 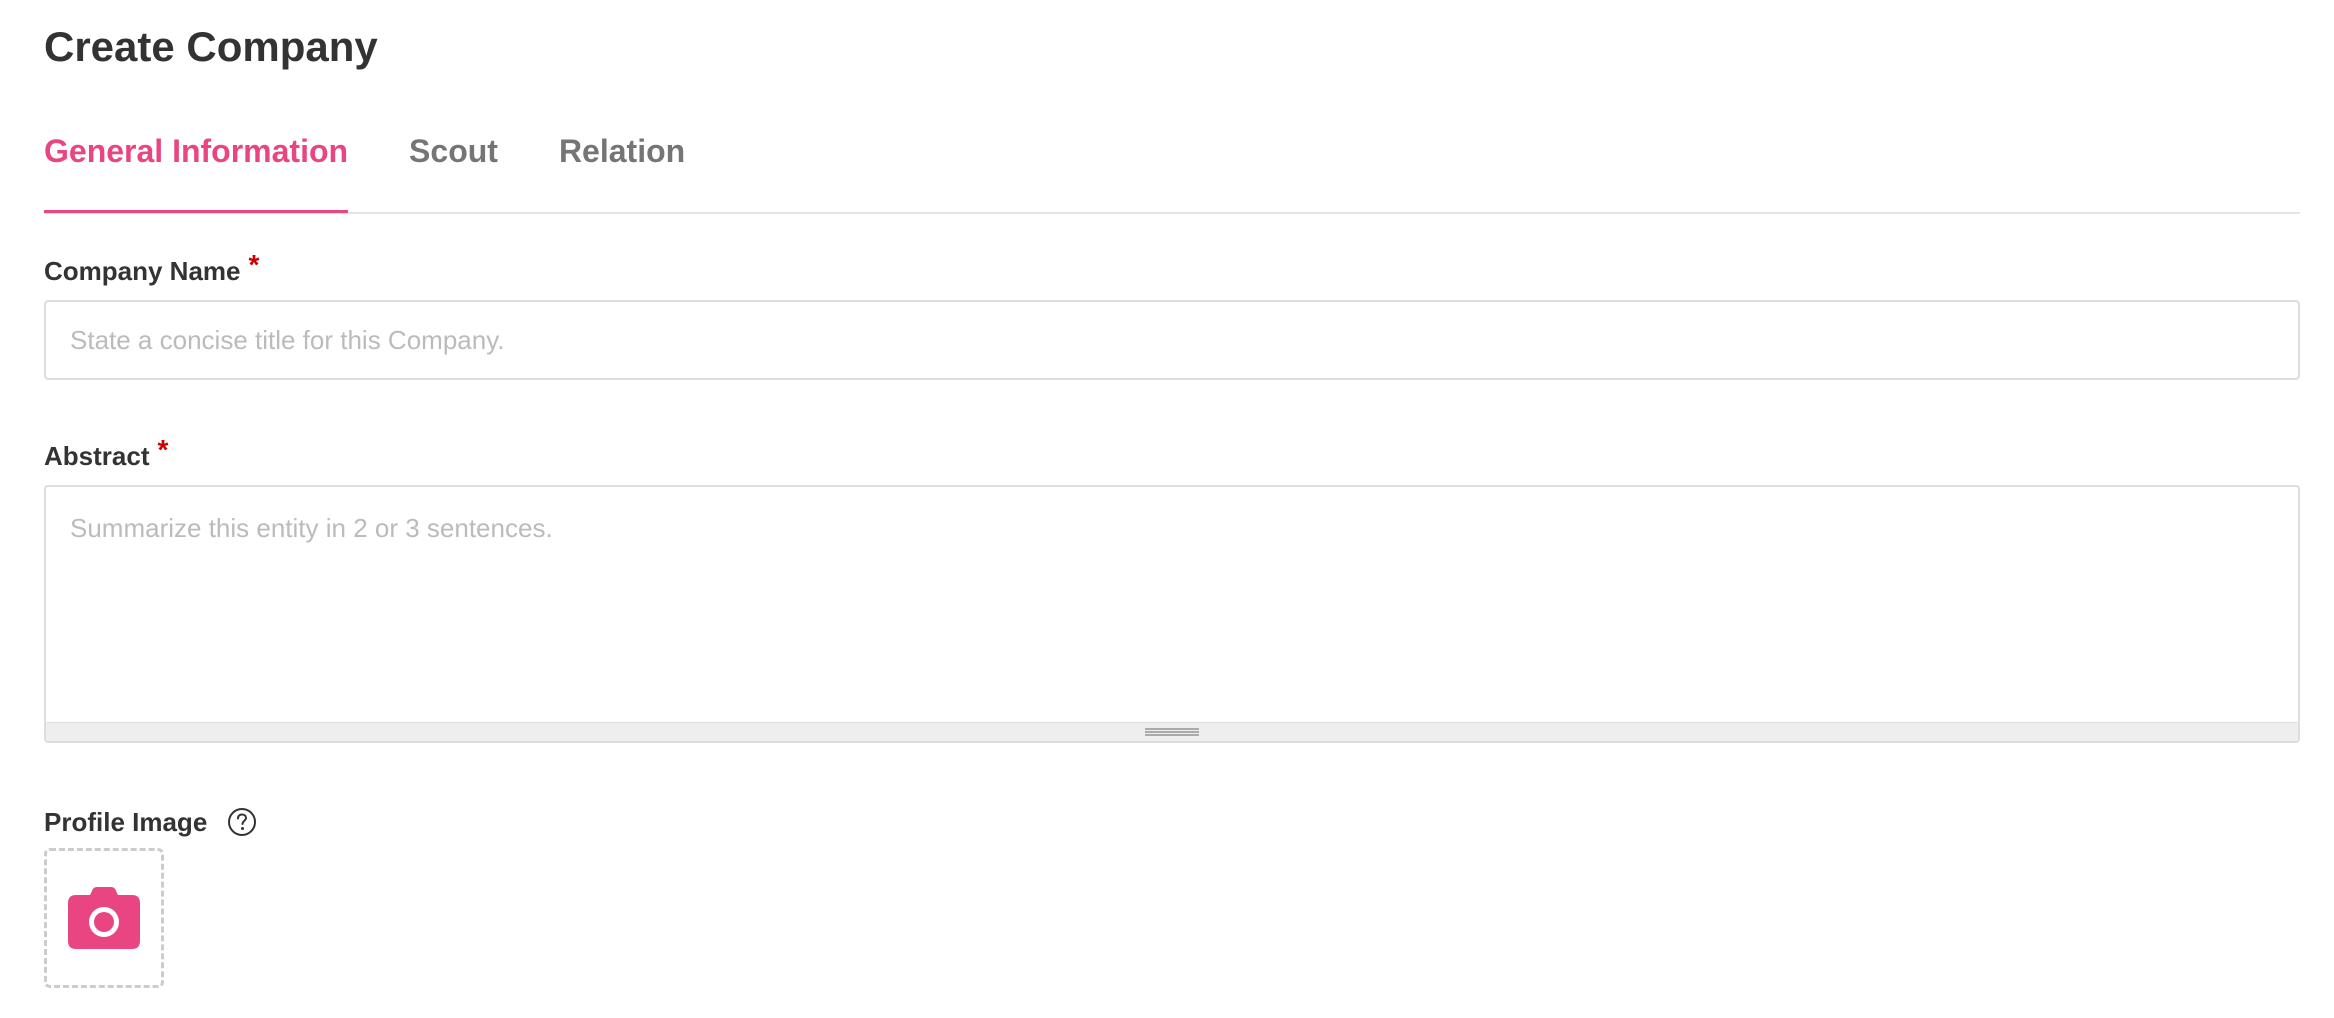 I want to click on company-name-label-text: Company Name, so click(x=142, y=271).